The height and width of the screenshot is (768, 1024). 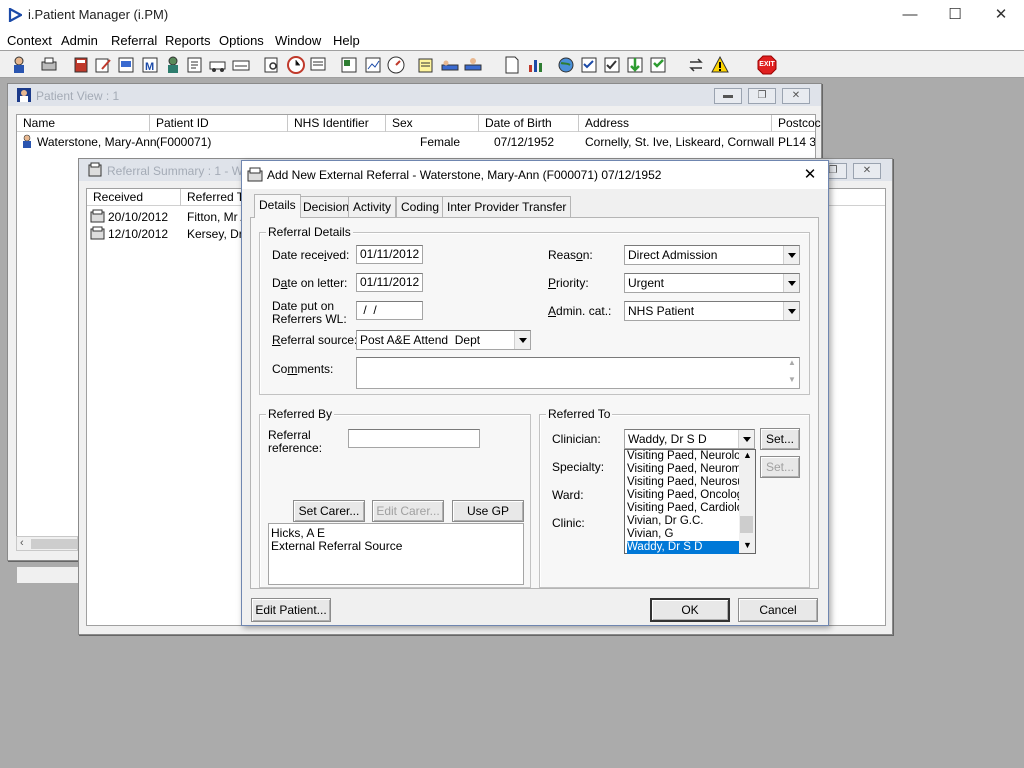 I want to click on menu-referral: Referral, so click(x=134, y=40).